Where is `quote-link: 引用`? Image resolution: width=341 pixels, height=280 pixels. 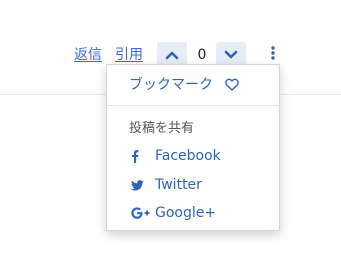
quote-link: 引用 is located at coordinates (129, 55).